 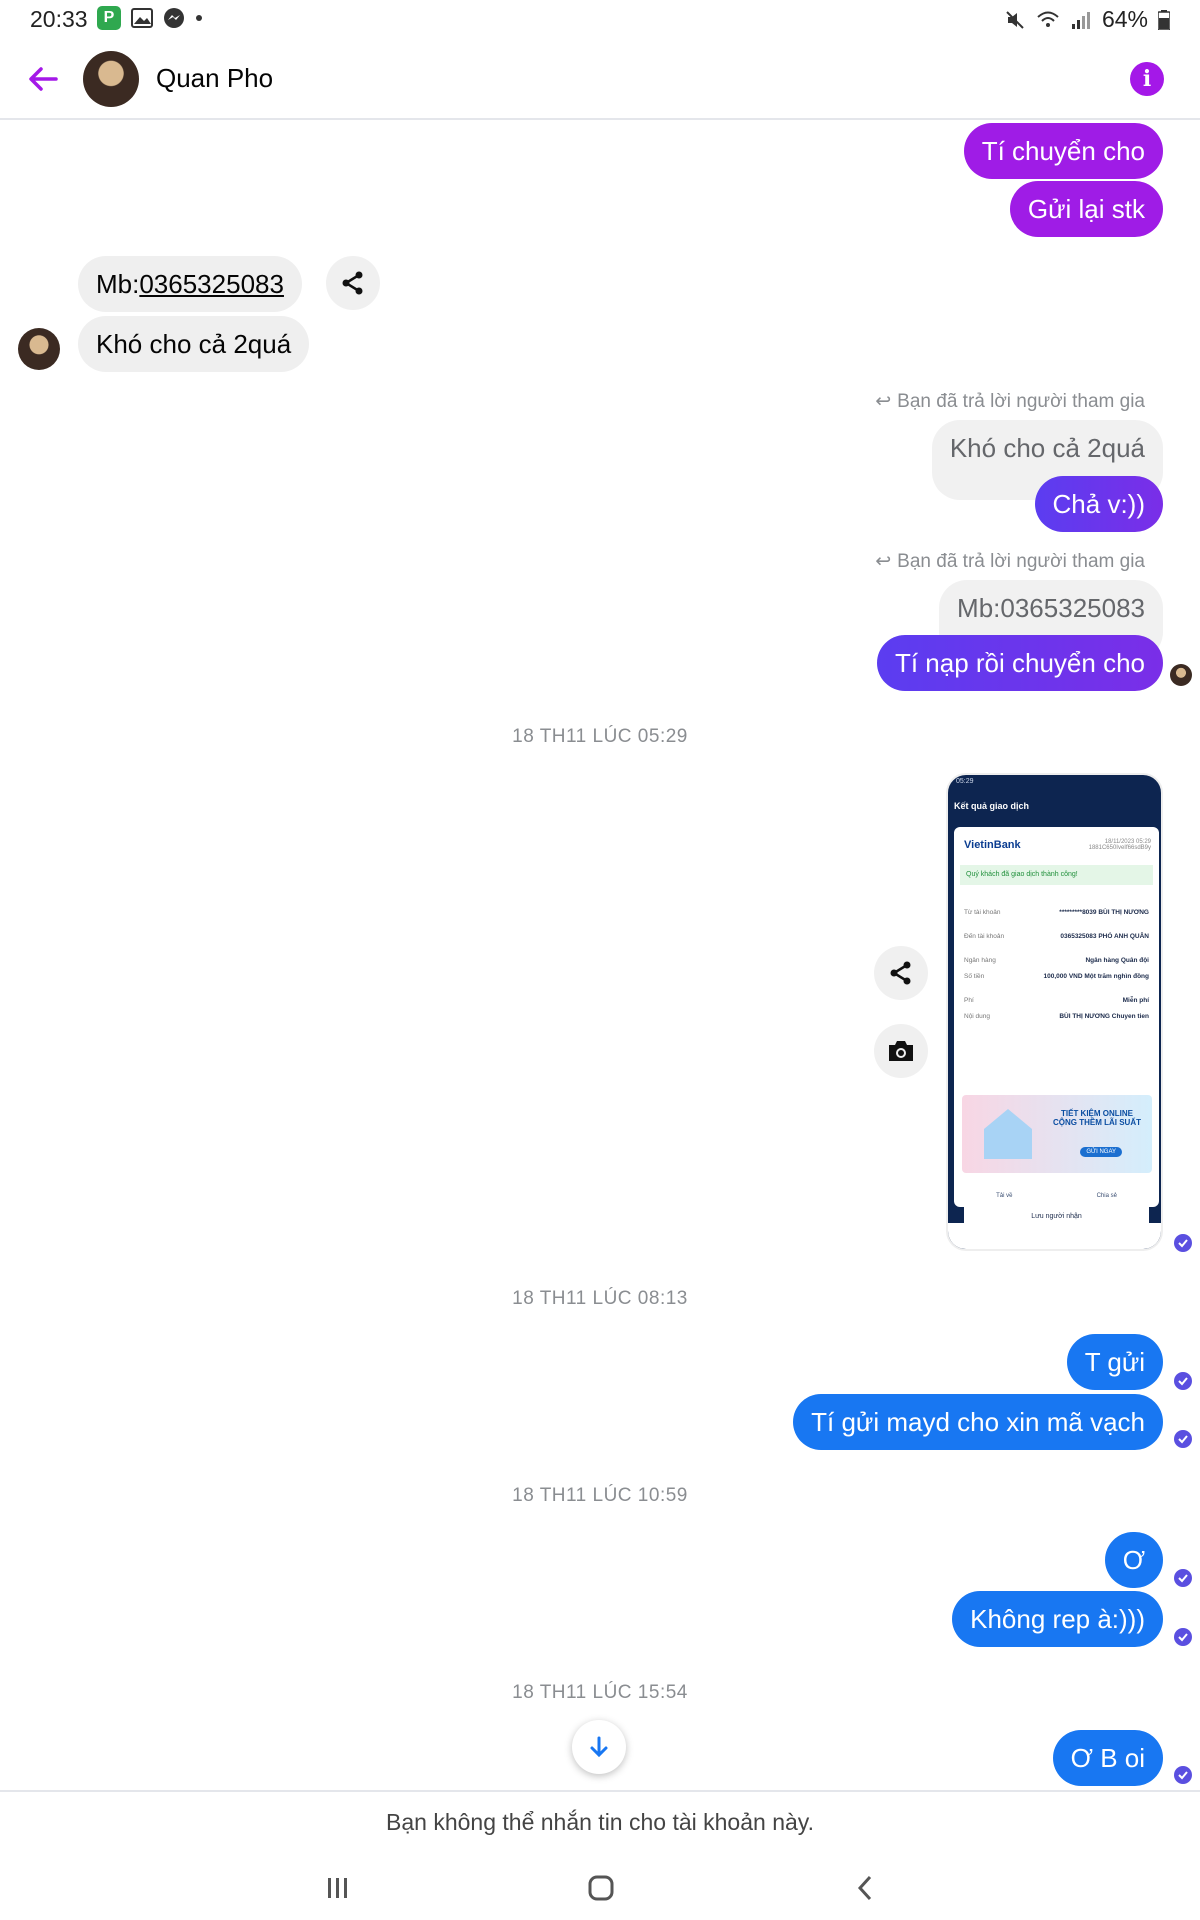 I want to click on wifi-icon, so click(x=1048, y=19).